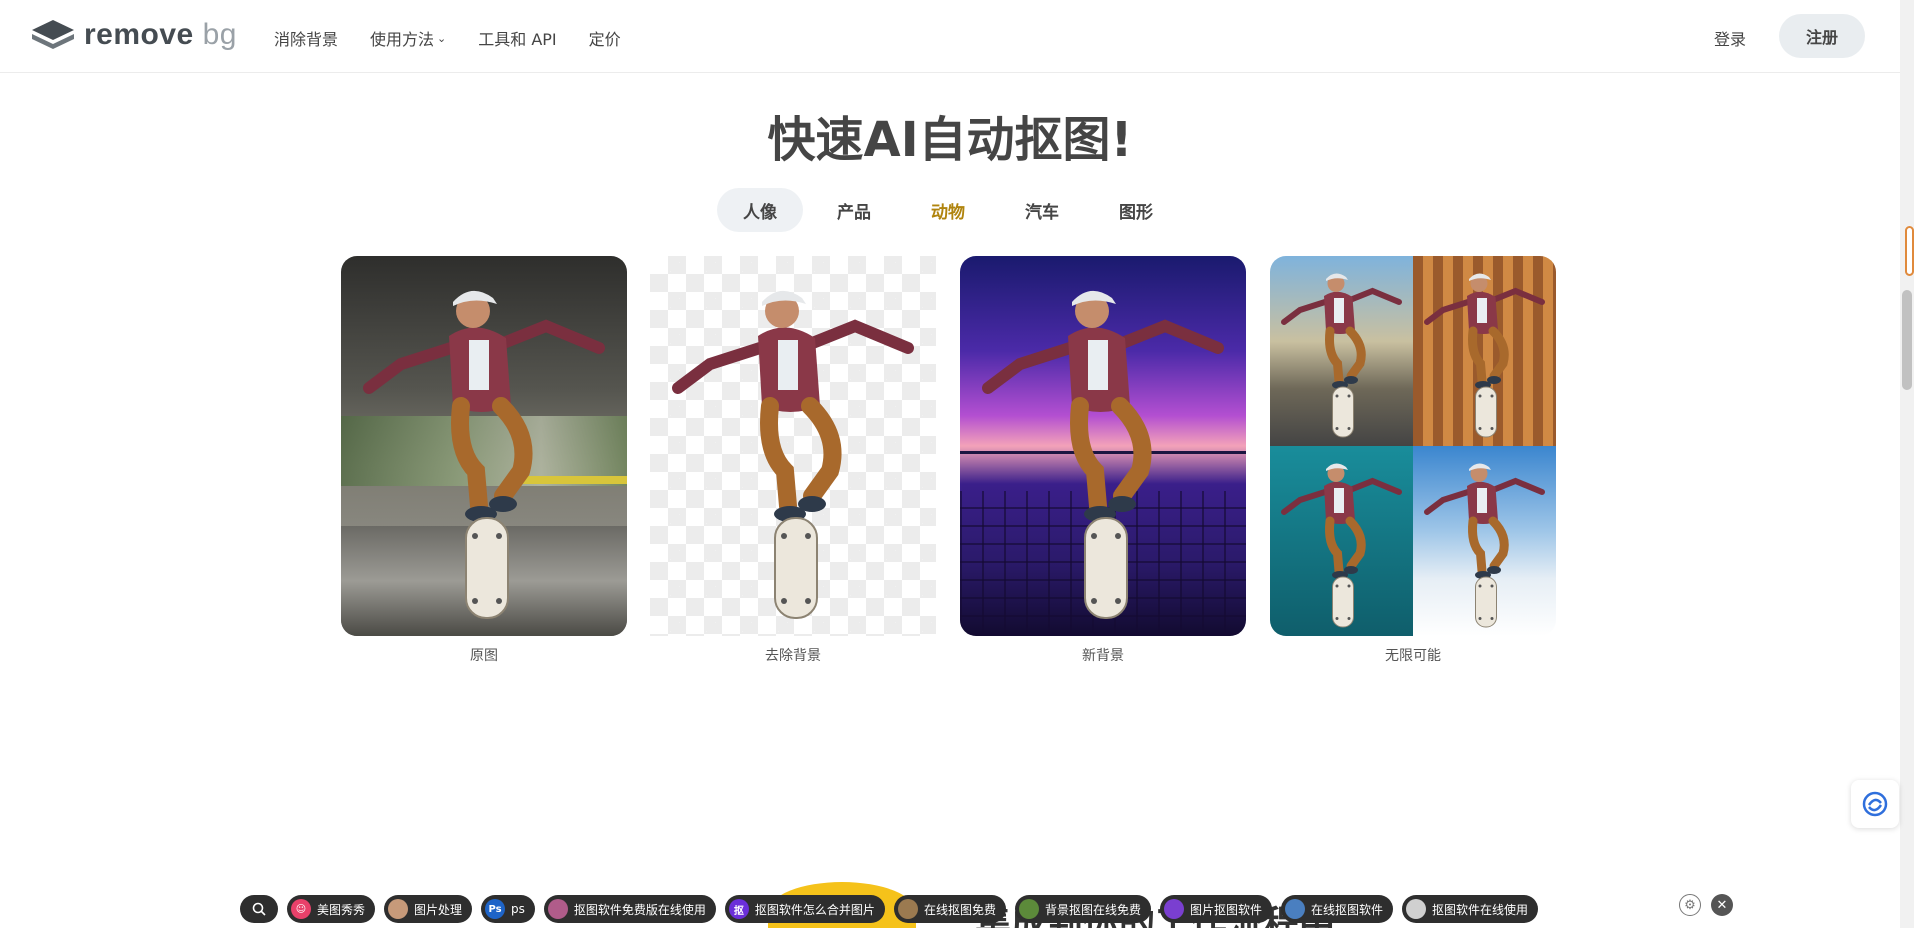  Describe the element at coordinates (160, 34) in the screenshot. I see `logo-text: remove bg` at that location.